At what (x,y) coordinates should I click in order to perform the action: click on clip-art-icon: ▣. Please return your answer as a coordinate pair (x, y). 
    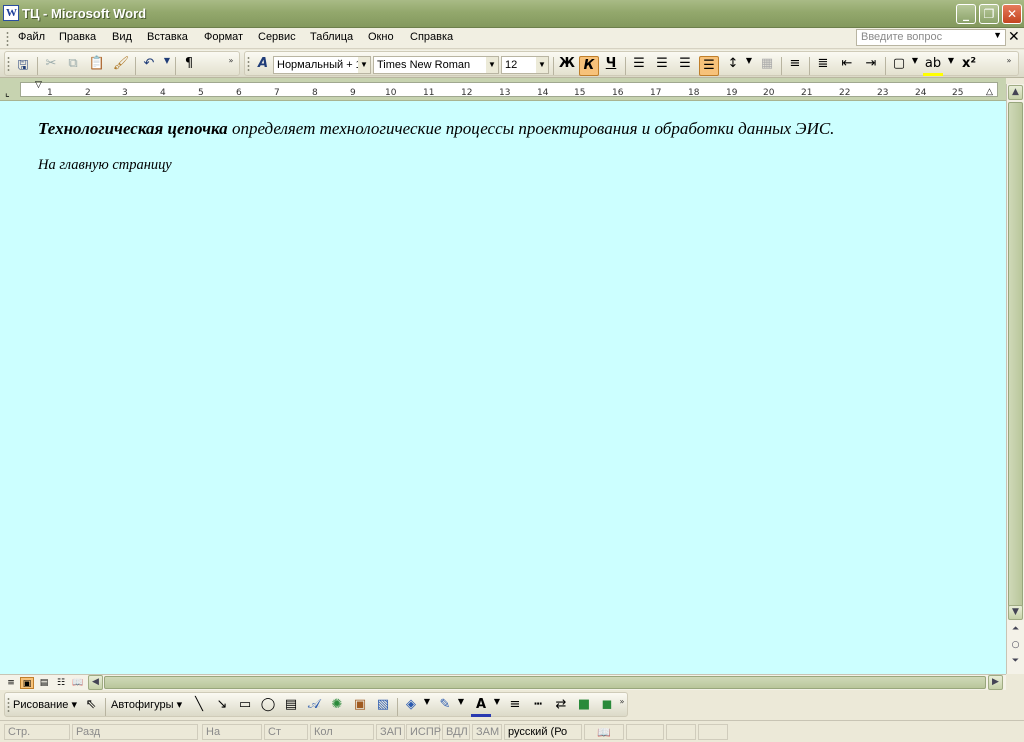
    Looking at the image, I should click on (360, 707).